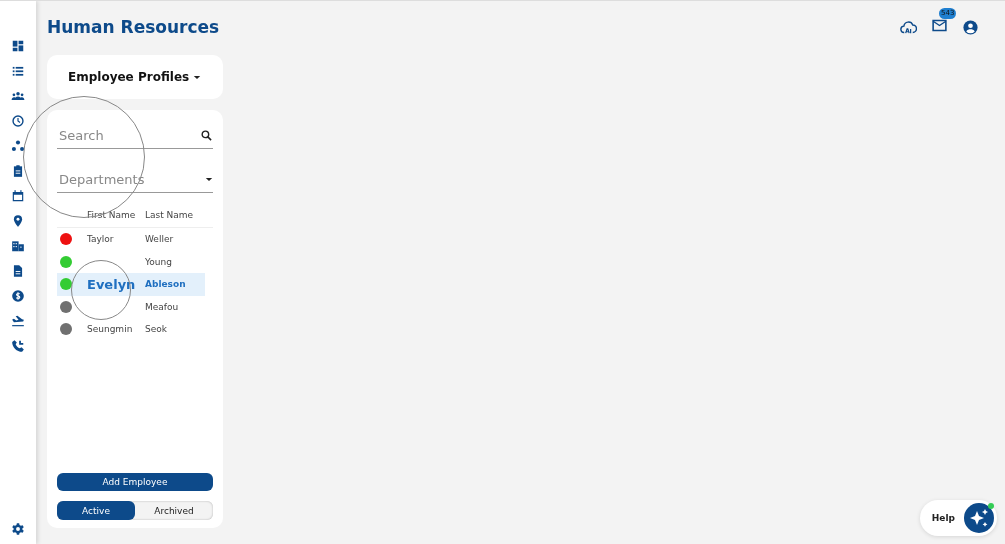 This screenshot has height=544, width=1005. I want to click on dots-icon, so click(18, 146).